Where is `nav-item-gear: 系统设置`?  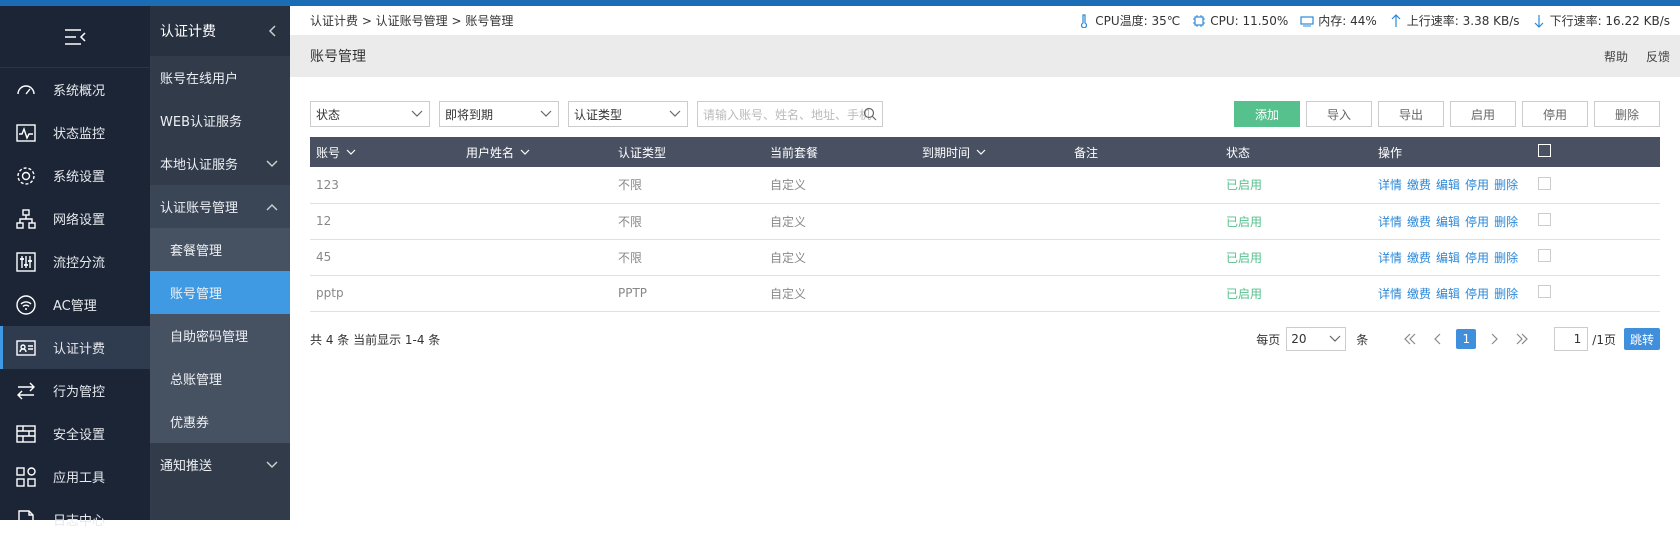
nav-item-gear: 系统设置 is located at coordinates (75, 175).